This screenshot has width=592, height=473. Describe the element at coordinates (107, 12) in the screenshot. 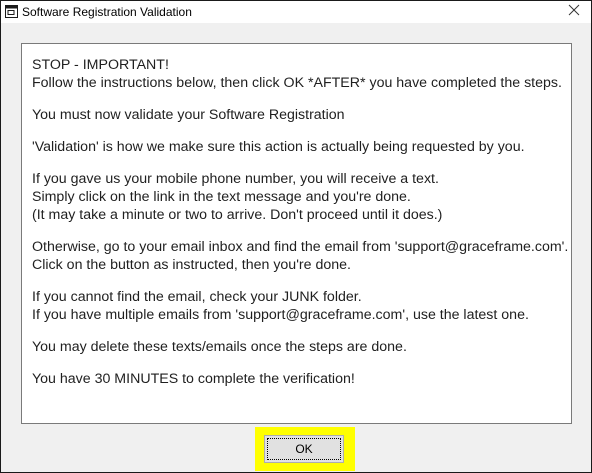

I see `window-title: Software Registration Validation` at that location.